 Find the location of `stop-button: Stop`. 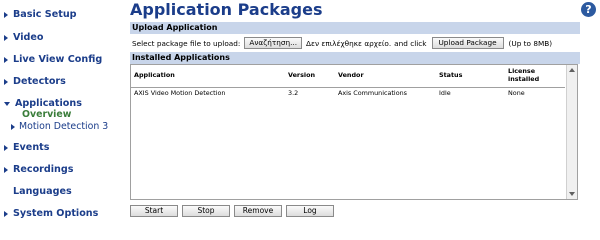

stop-button: Stop is located at coordinates (206, 211).